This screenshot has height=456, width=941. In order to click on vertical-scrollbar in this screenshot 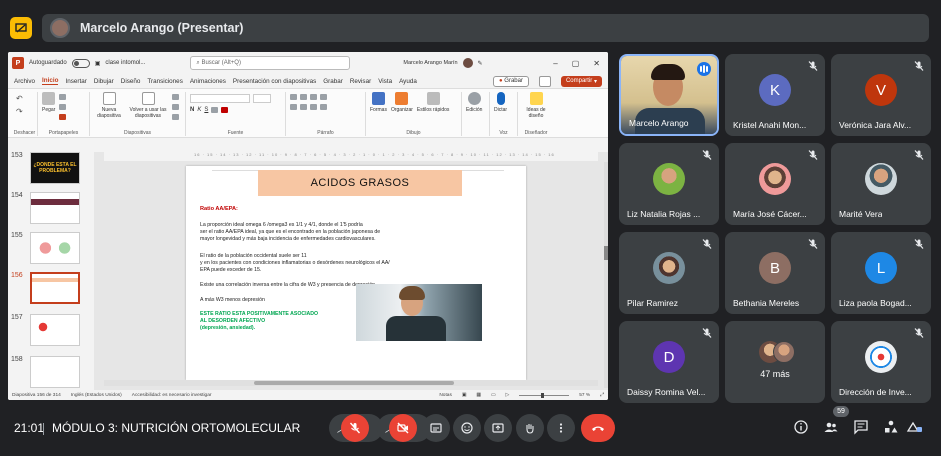, I will do `click(606, 275)`.